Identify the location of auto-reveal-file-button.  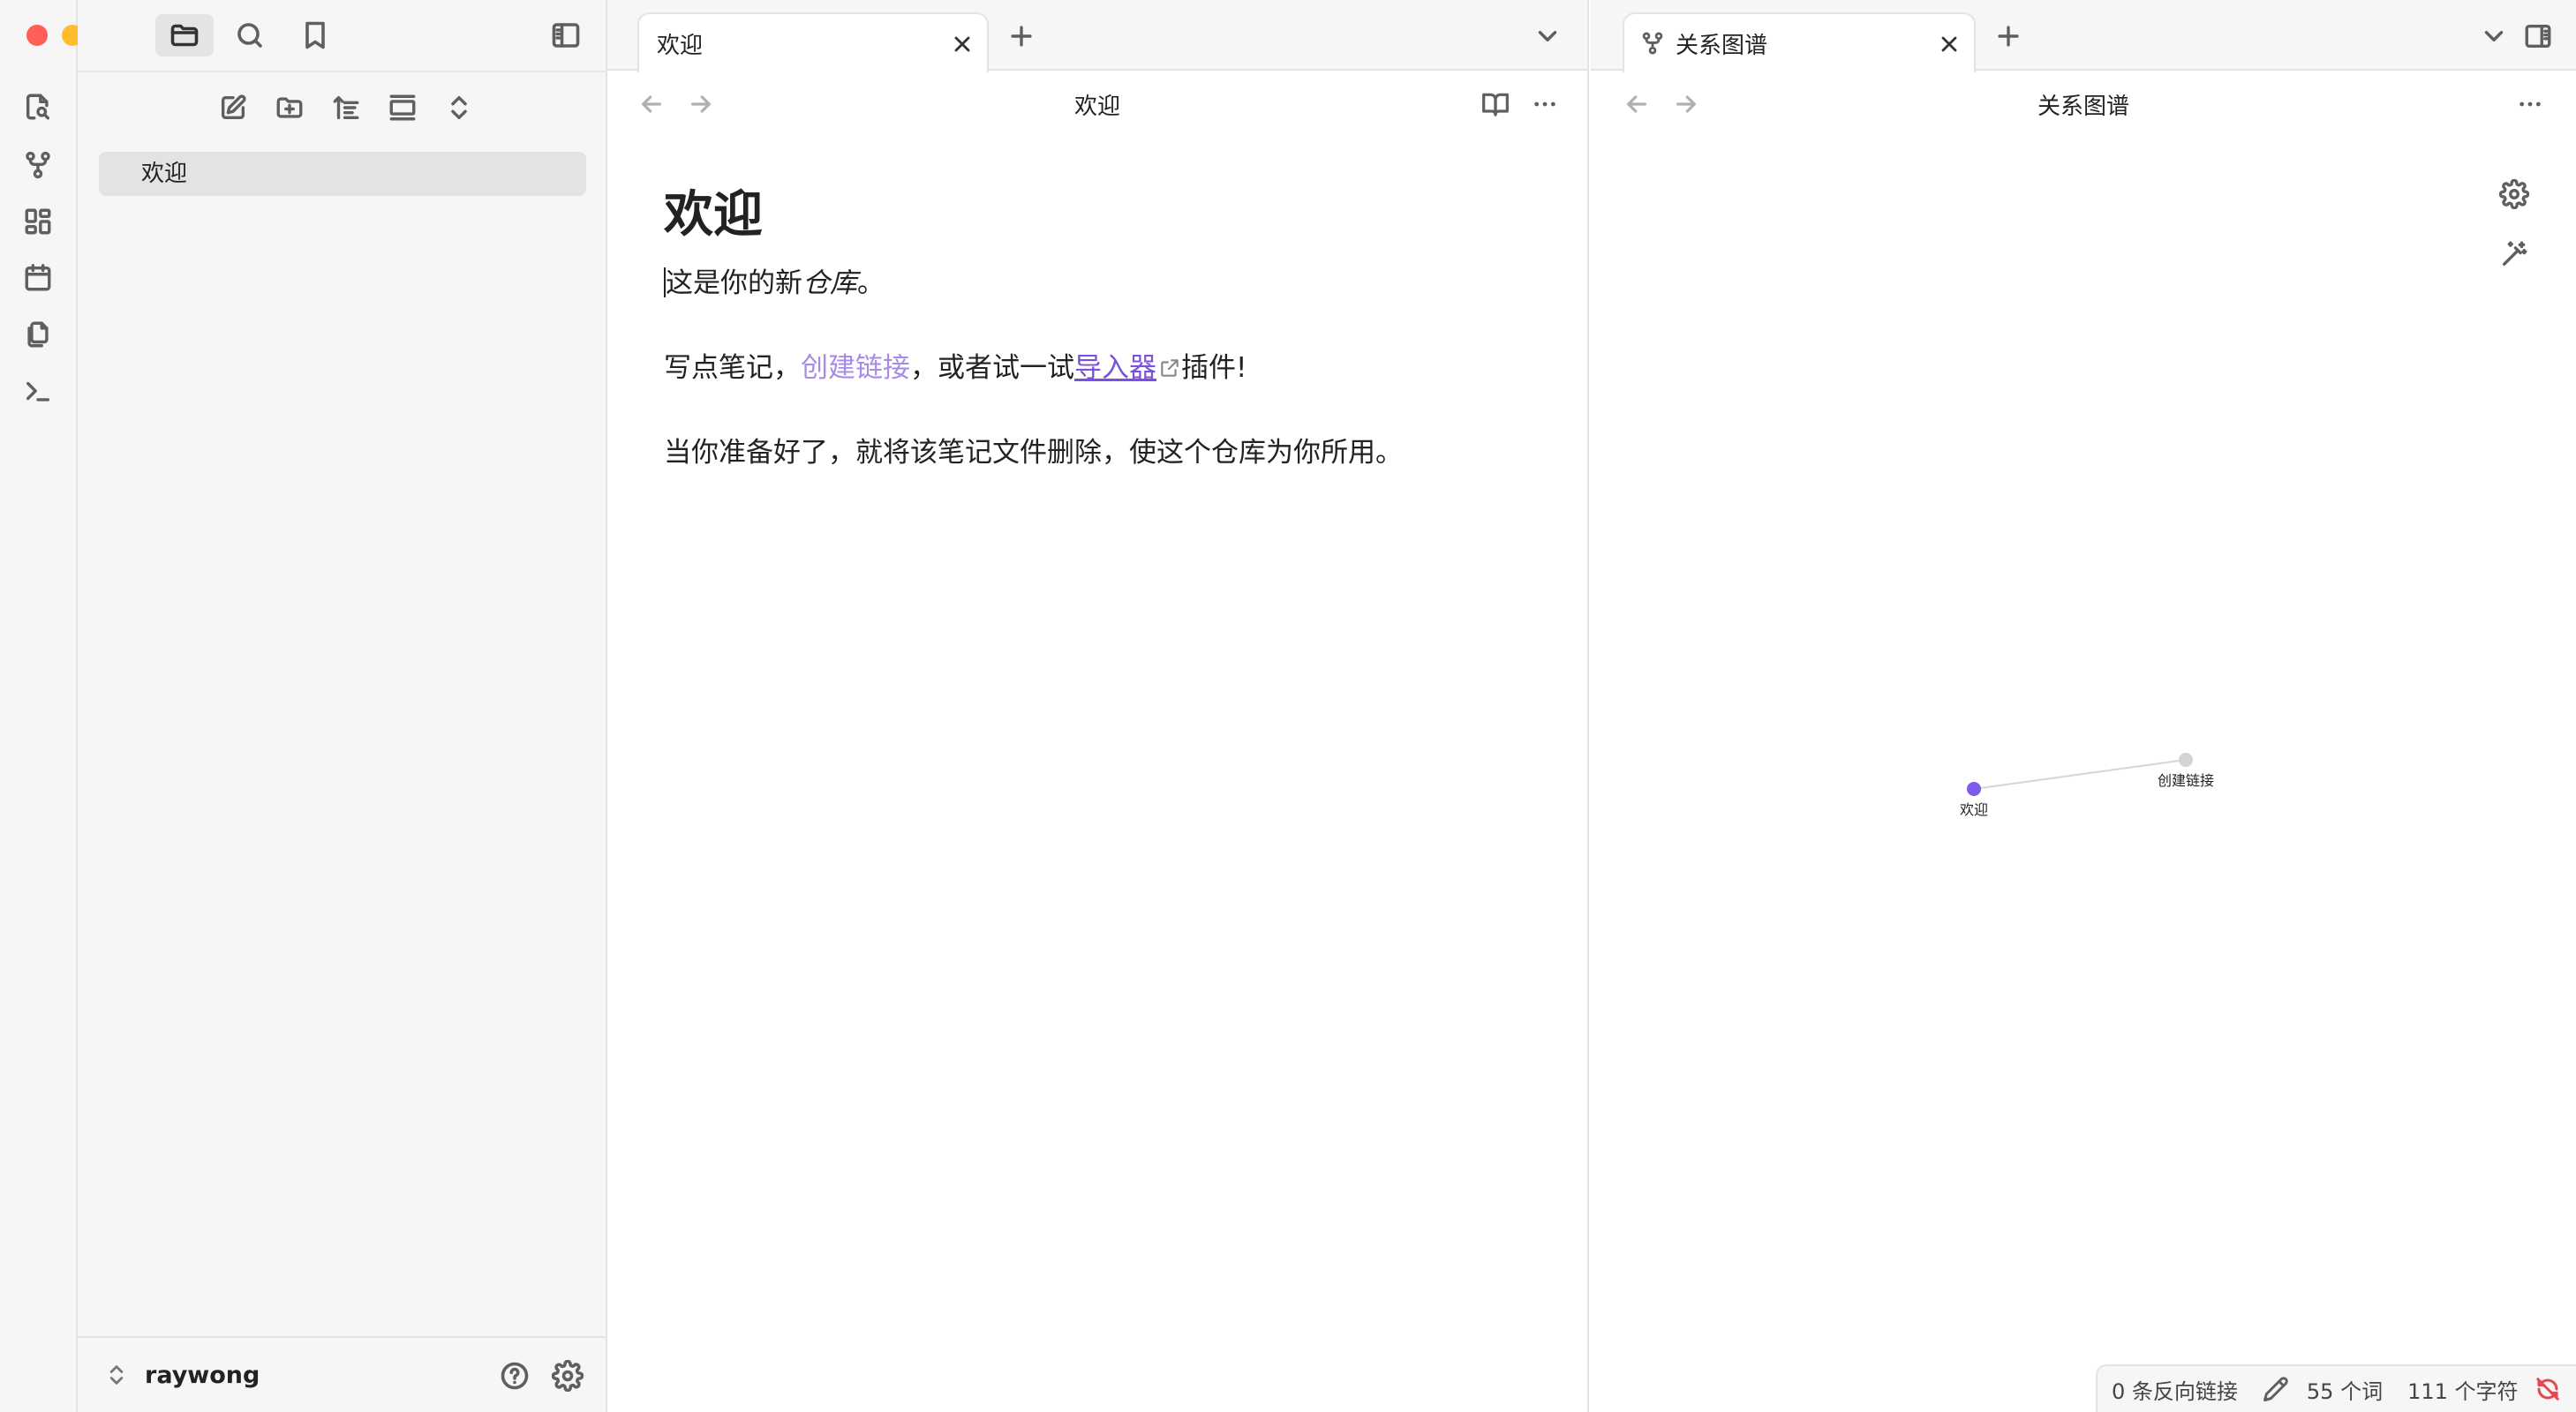
(403, 107).